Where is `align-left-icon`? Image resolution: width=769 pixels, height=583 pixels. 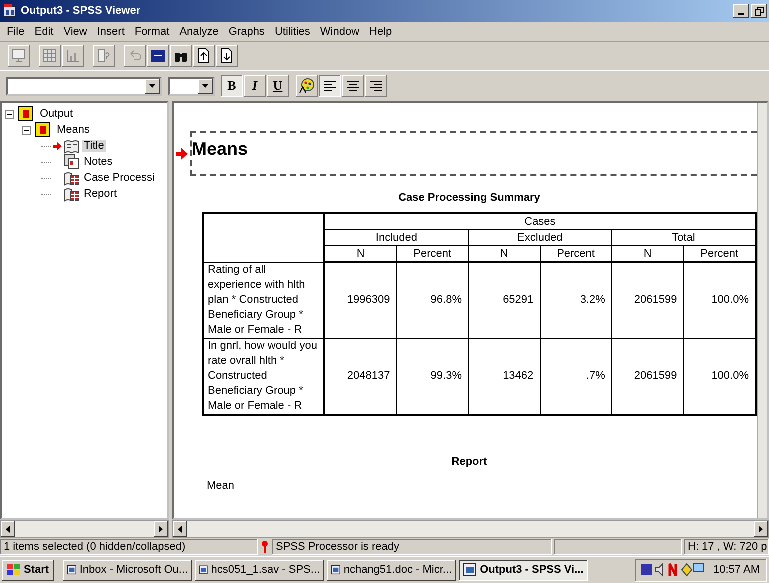
align-left-icon is located at coordinates (330, 86).